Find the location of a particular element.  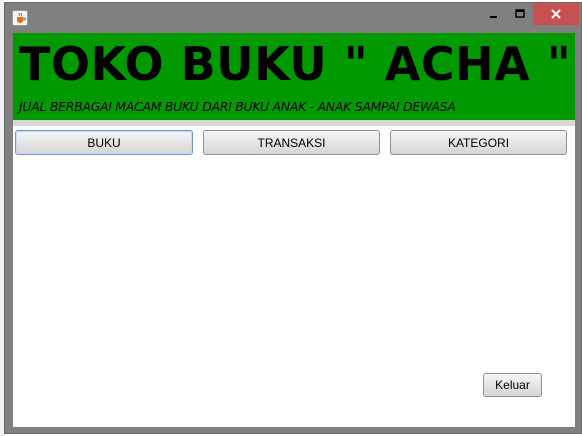

java-cup-icon is located at coordinates (20, 18).